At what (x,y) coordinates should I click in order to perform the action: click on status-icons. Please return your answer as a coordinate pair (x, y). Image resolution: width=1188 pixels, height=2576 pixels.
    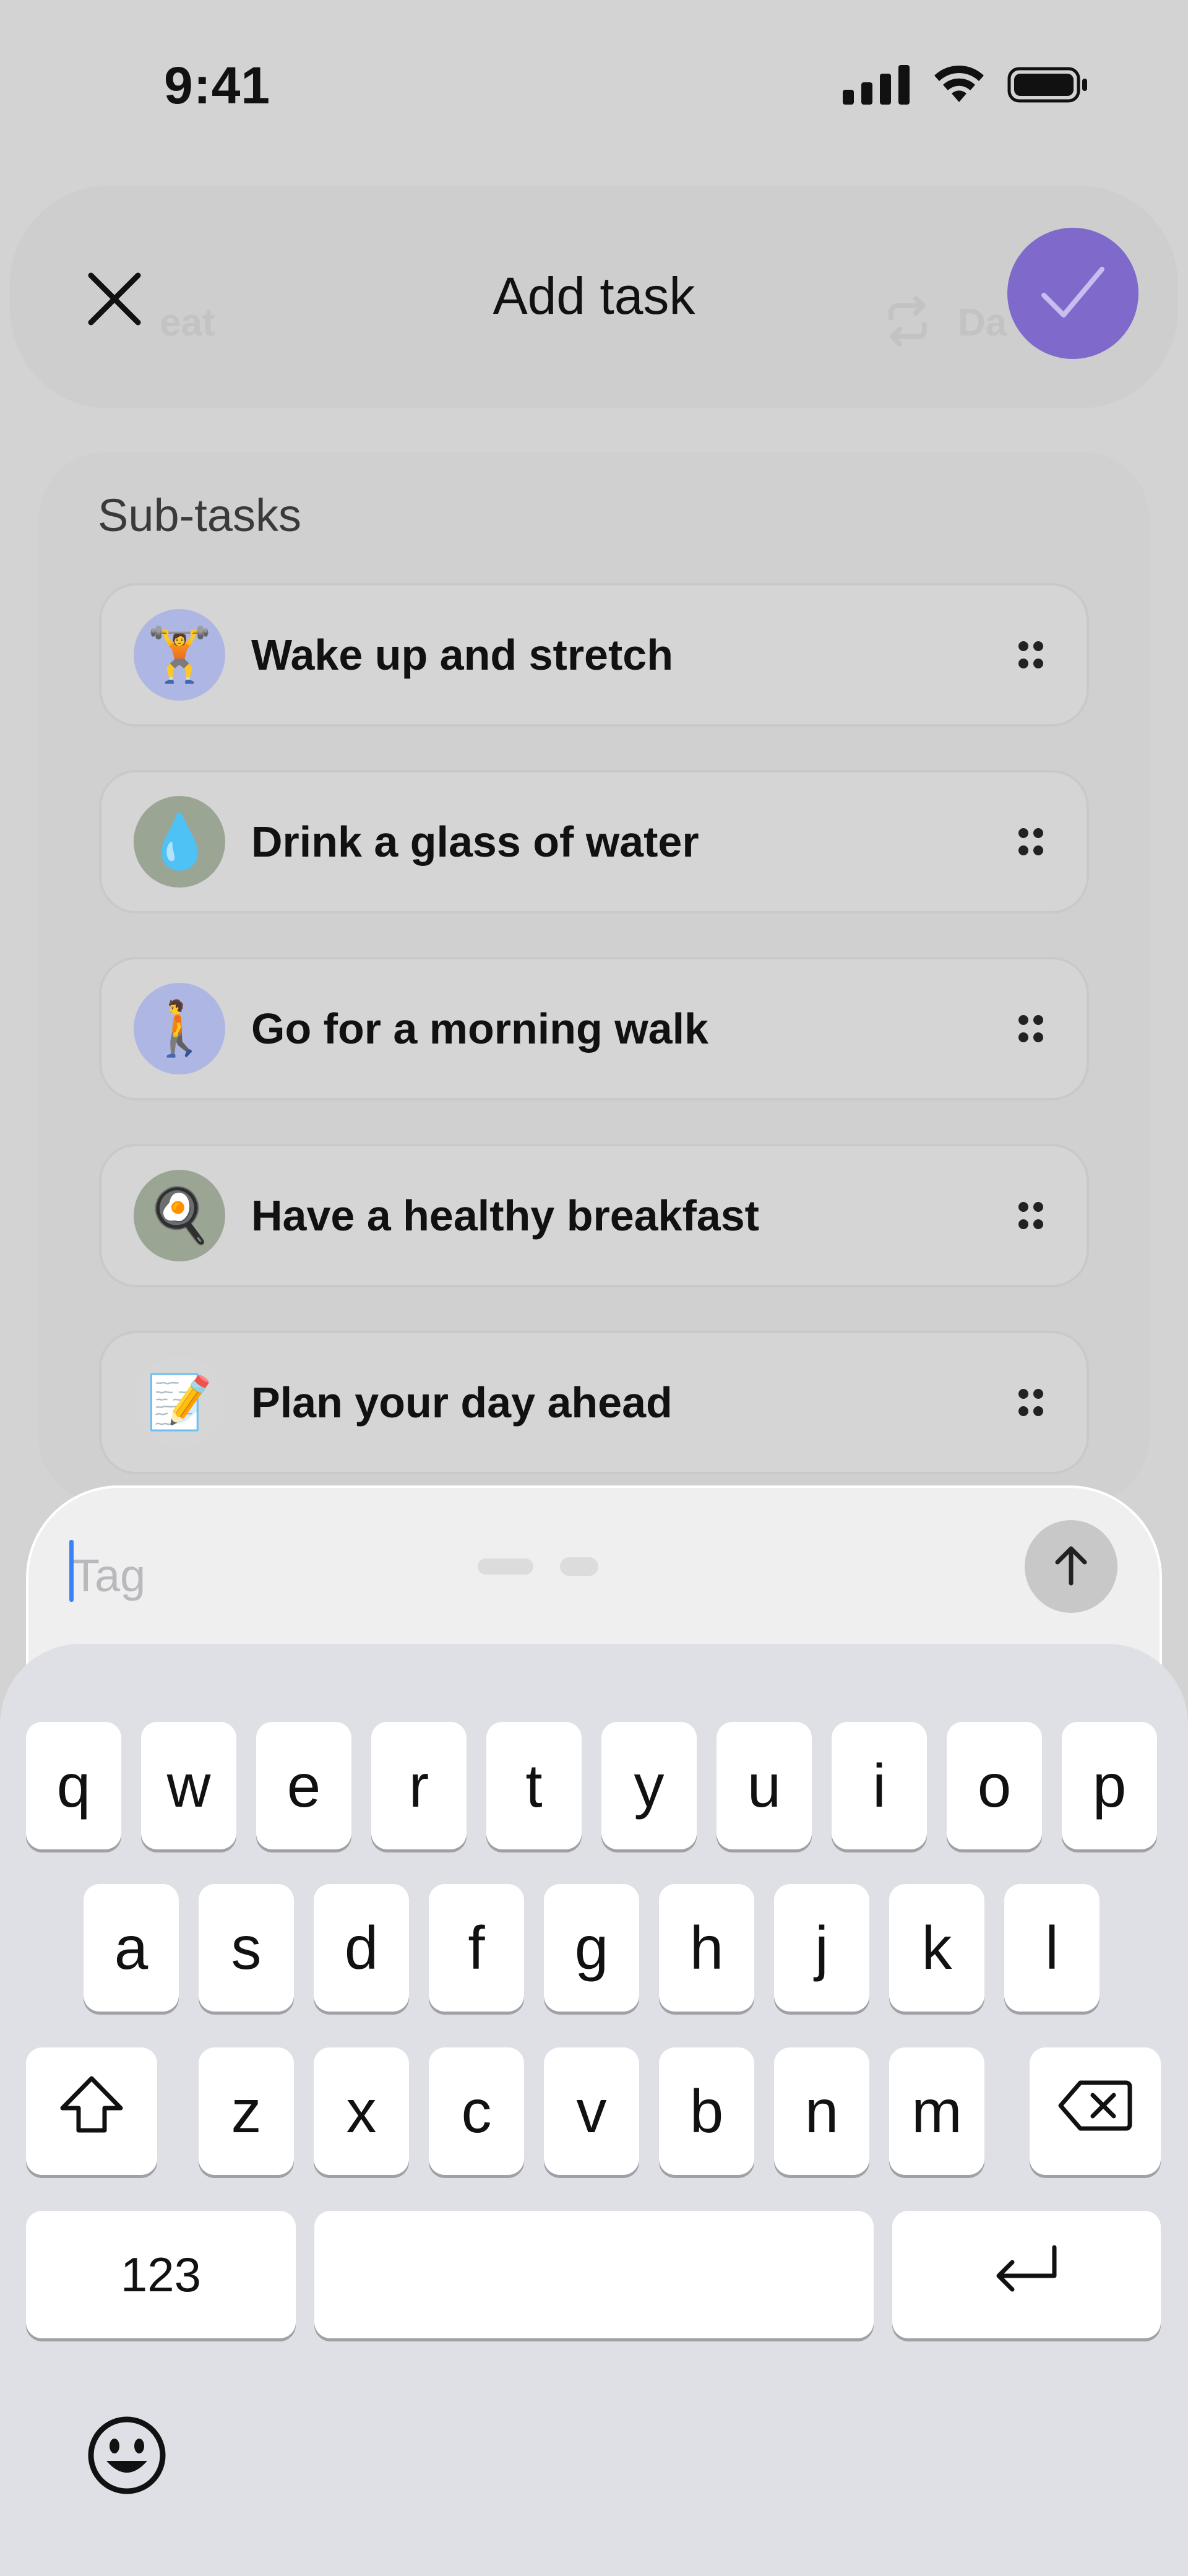
    Looking at the image, I should click on (966, 86).